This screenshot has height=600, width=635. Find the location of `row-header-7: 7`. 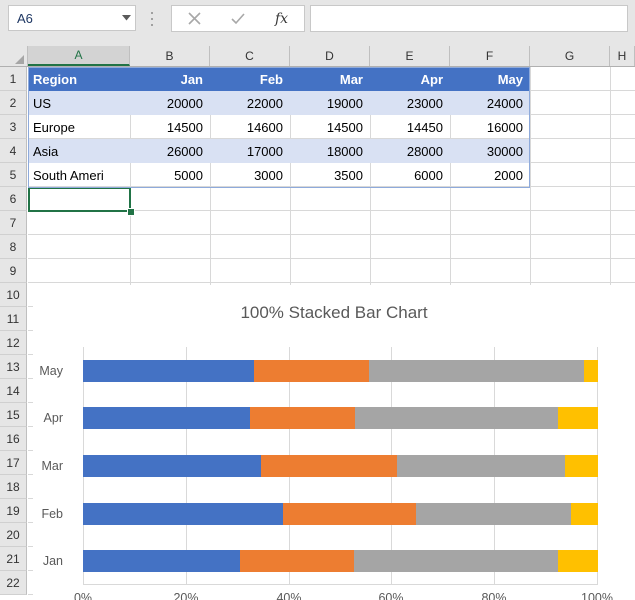

row-header-7: 7 is located at coordinates (13, 223).